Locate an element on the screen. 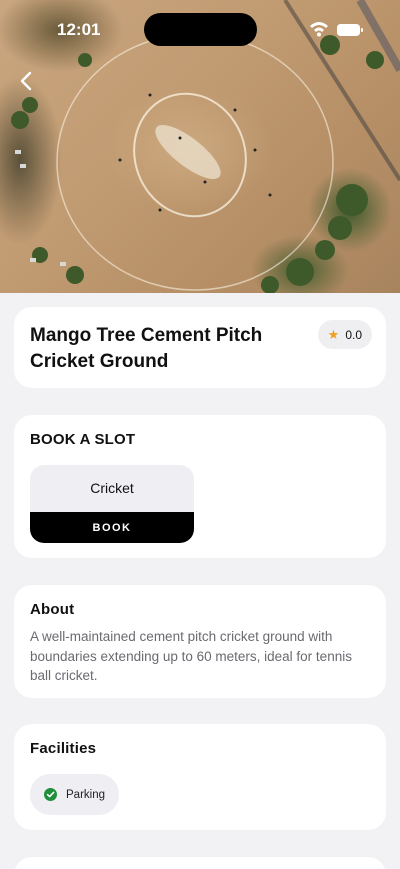 The width and height of the screenshot is (400, 869). chevron-left-icon is located at coordinates (26, 81).